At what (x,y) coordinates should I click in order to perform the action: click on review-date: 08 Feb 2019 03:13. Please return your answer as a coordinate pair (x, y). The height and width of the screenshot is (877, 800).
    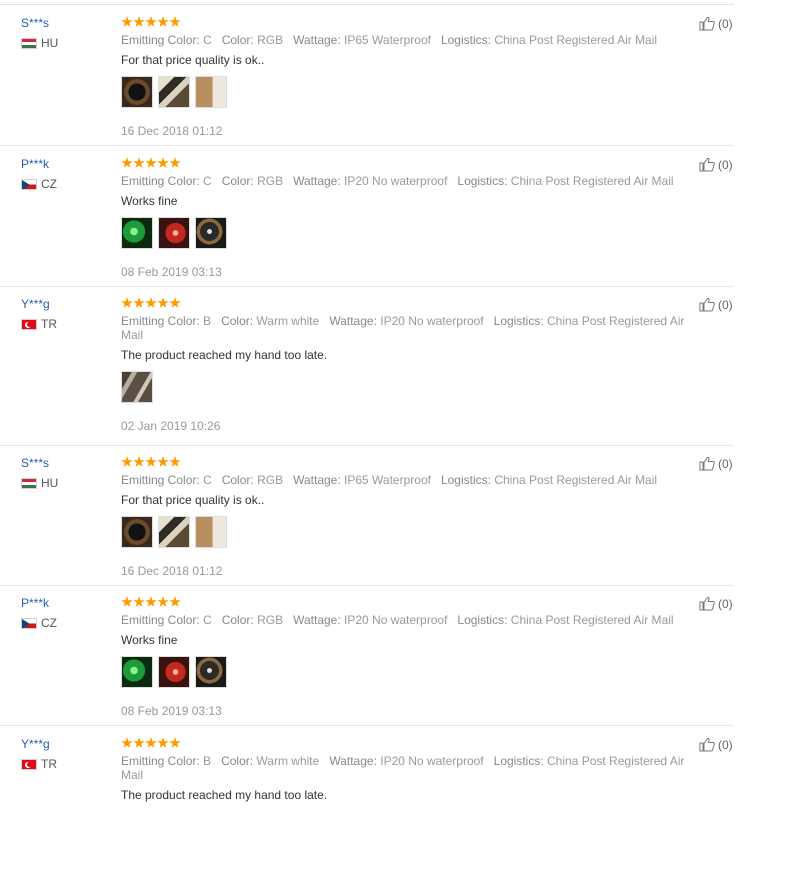
    Looking at the image, I should click on (171, 711).